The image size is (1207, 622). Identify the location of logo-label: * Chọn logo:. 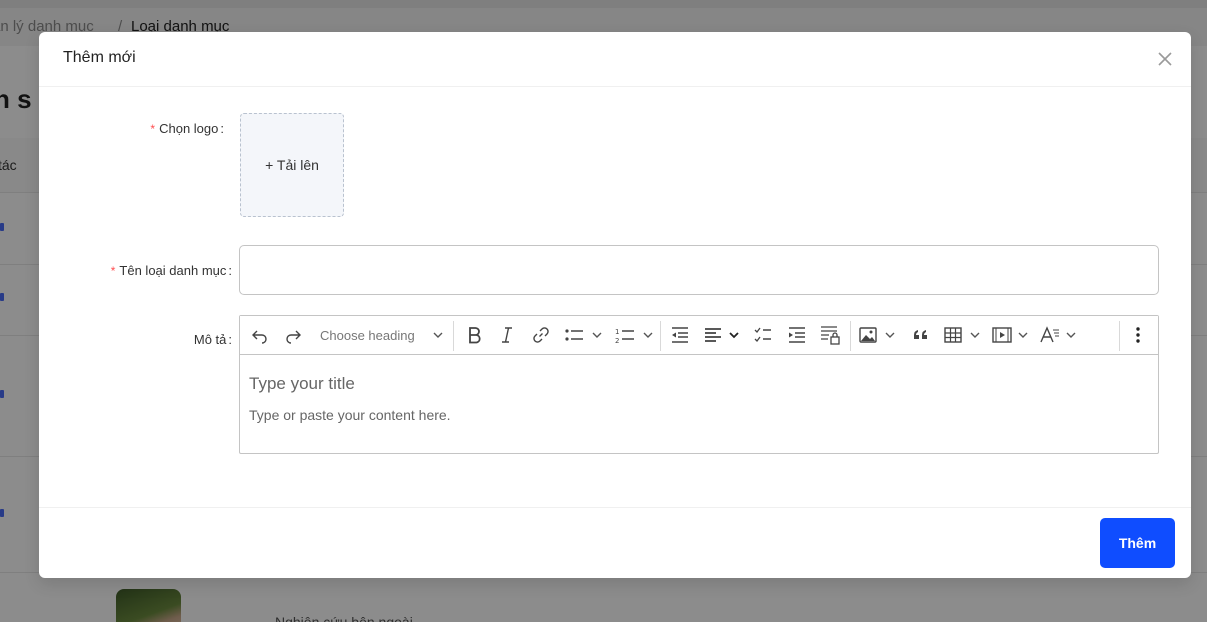
(187, 128).